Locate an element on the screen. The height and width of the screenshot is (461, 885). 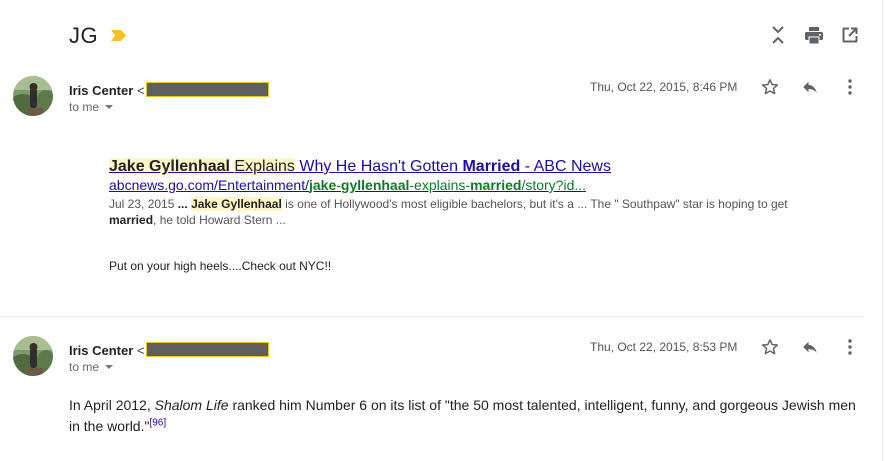
thread-subject: JG is located at coordinates (84, 35).